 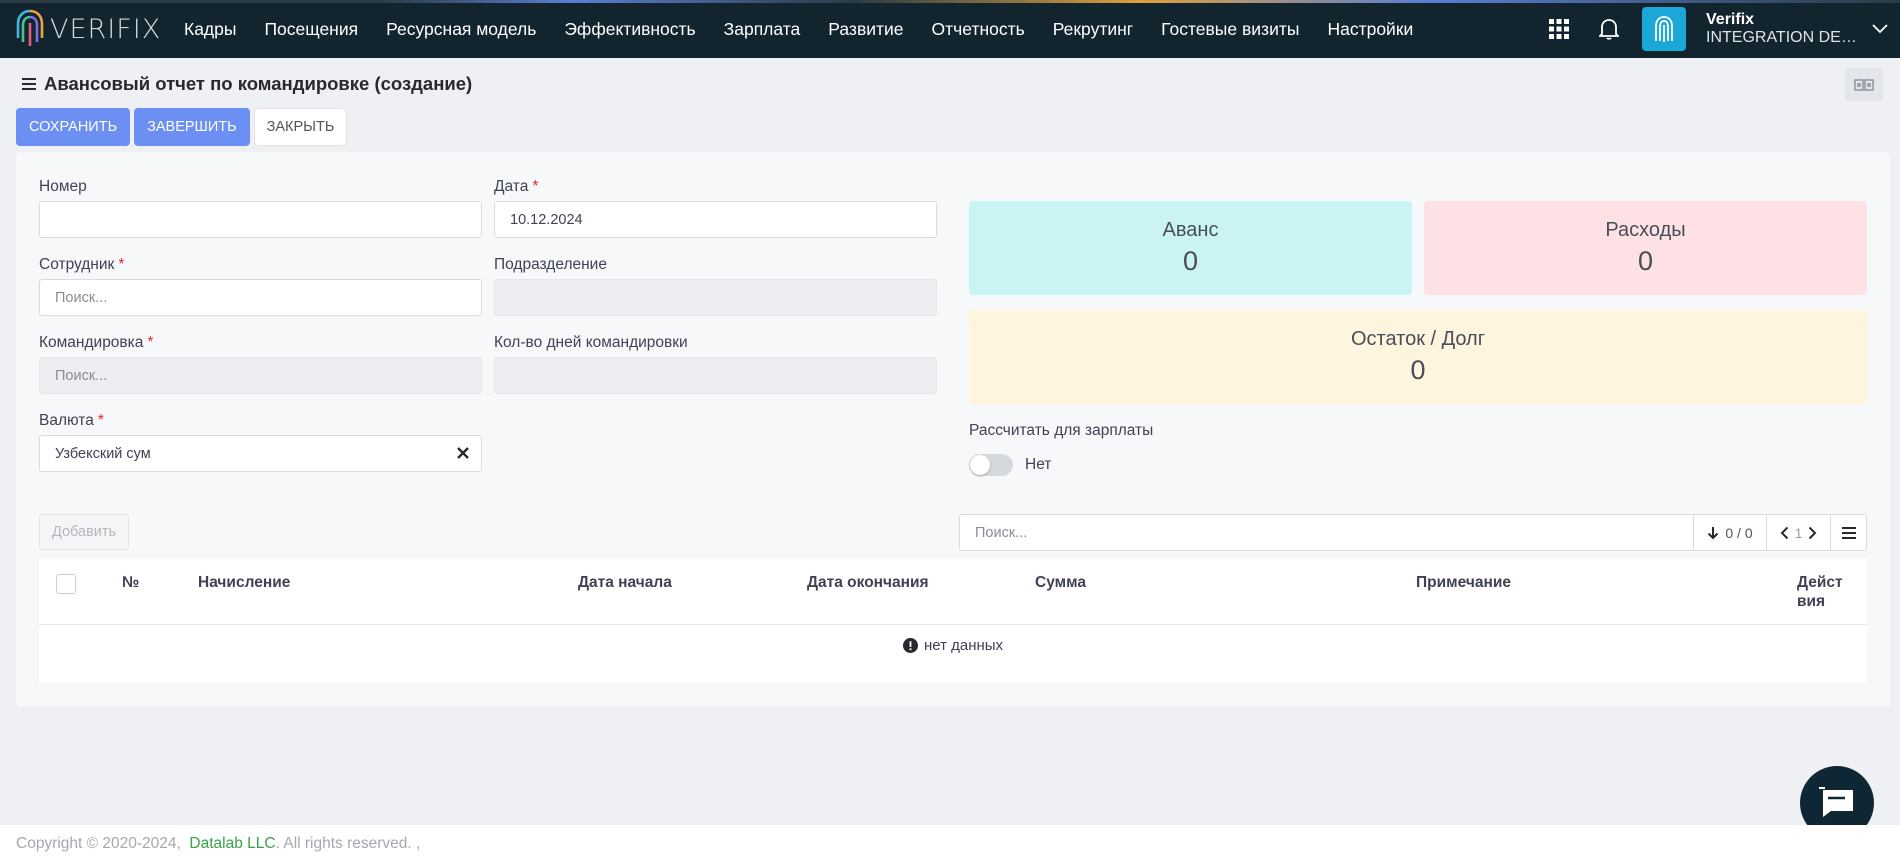 I want to click on chevron-down-icon, so click(x=1880, y=29).